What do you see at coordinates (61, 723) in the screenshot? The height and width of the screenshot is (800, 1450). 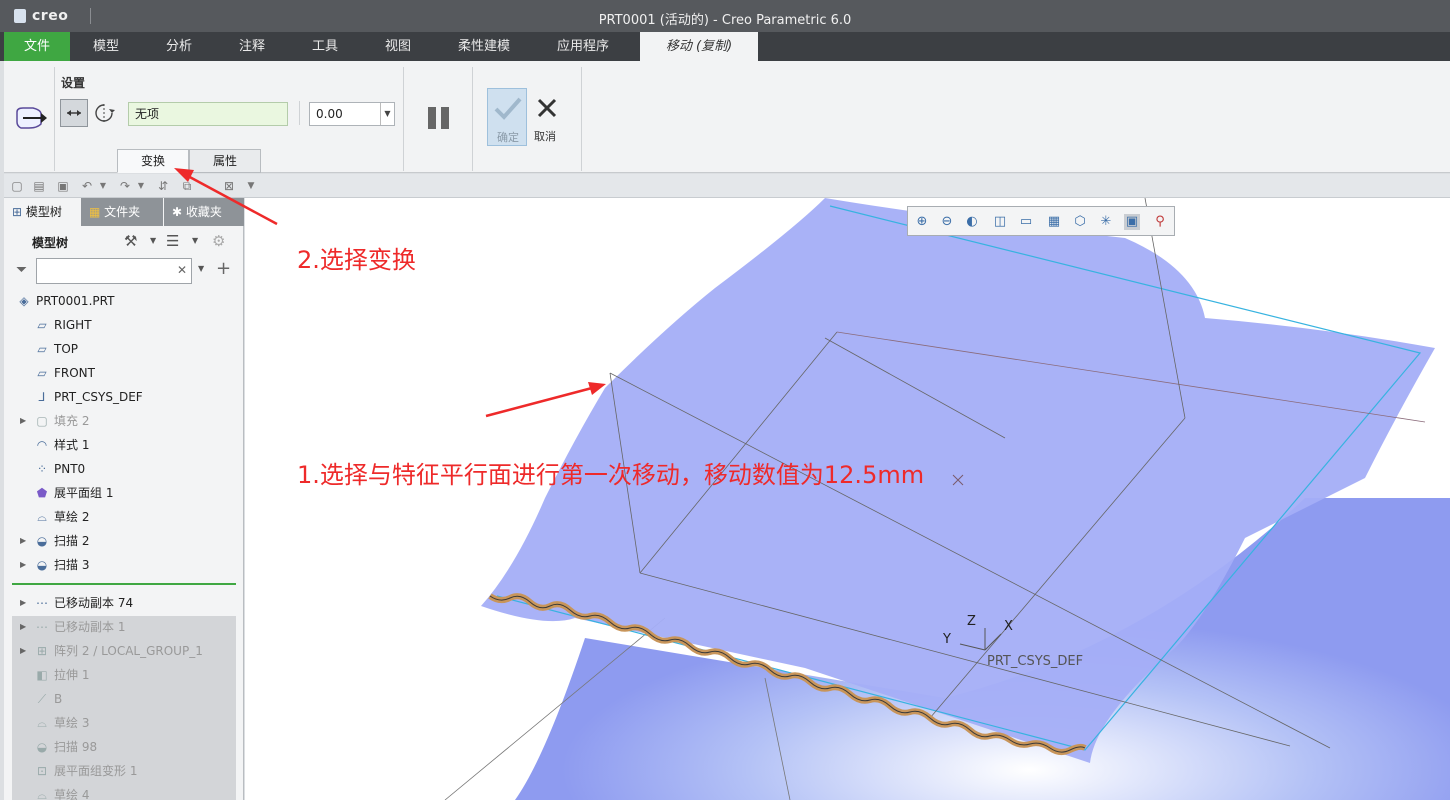 I see `tree-item: ⌓ 草绘 3` at bounding box center [61, 723].